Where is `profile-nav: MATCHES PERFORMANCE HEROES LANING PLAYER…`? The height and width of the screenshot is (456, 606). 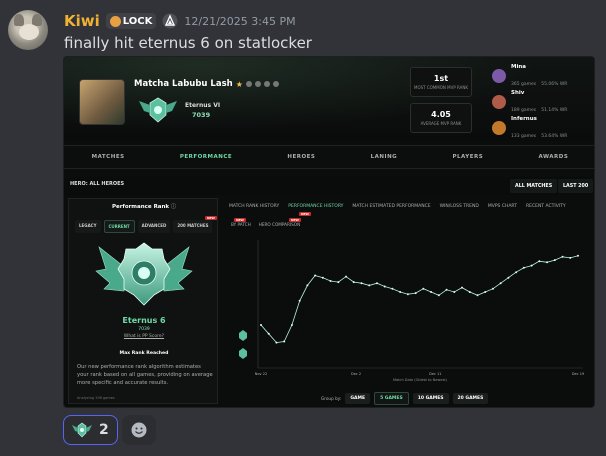
profile-nav: MATCHES PERFORMANCE HEROES LANING PLAYER… is located at coordinates (329, 157).